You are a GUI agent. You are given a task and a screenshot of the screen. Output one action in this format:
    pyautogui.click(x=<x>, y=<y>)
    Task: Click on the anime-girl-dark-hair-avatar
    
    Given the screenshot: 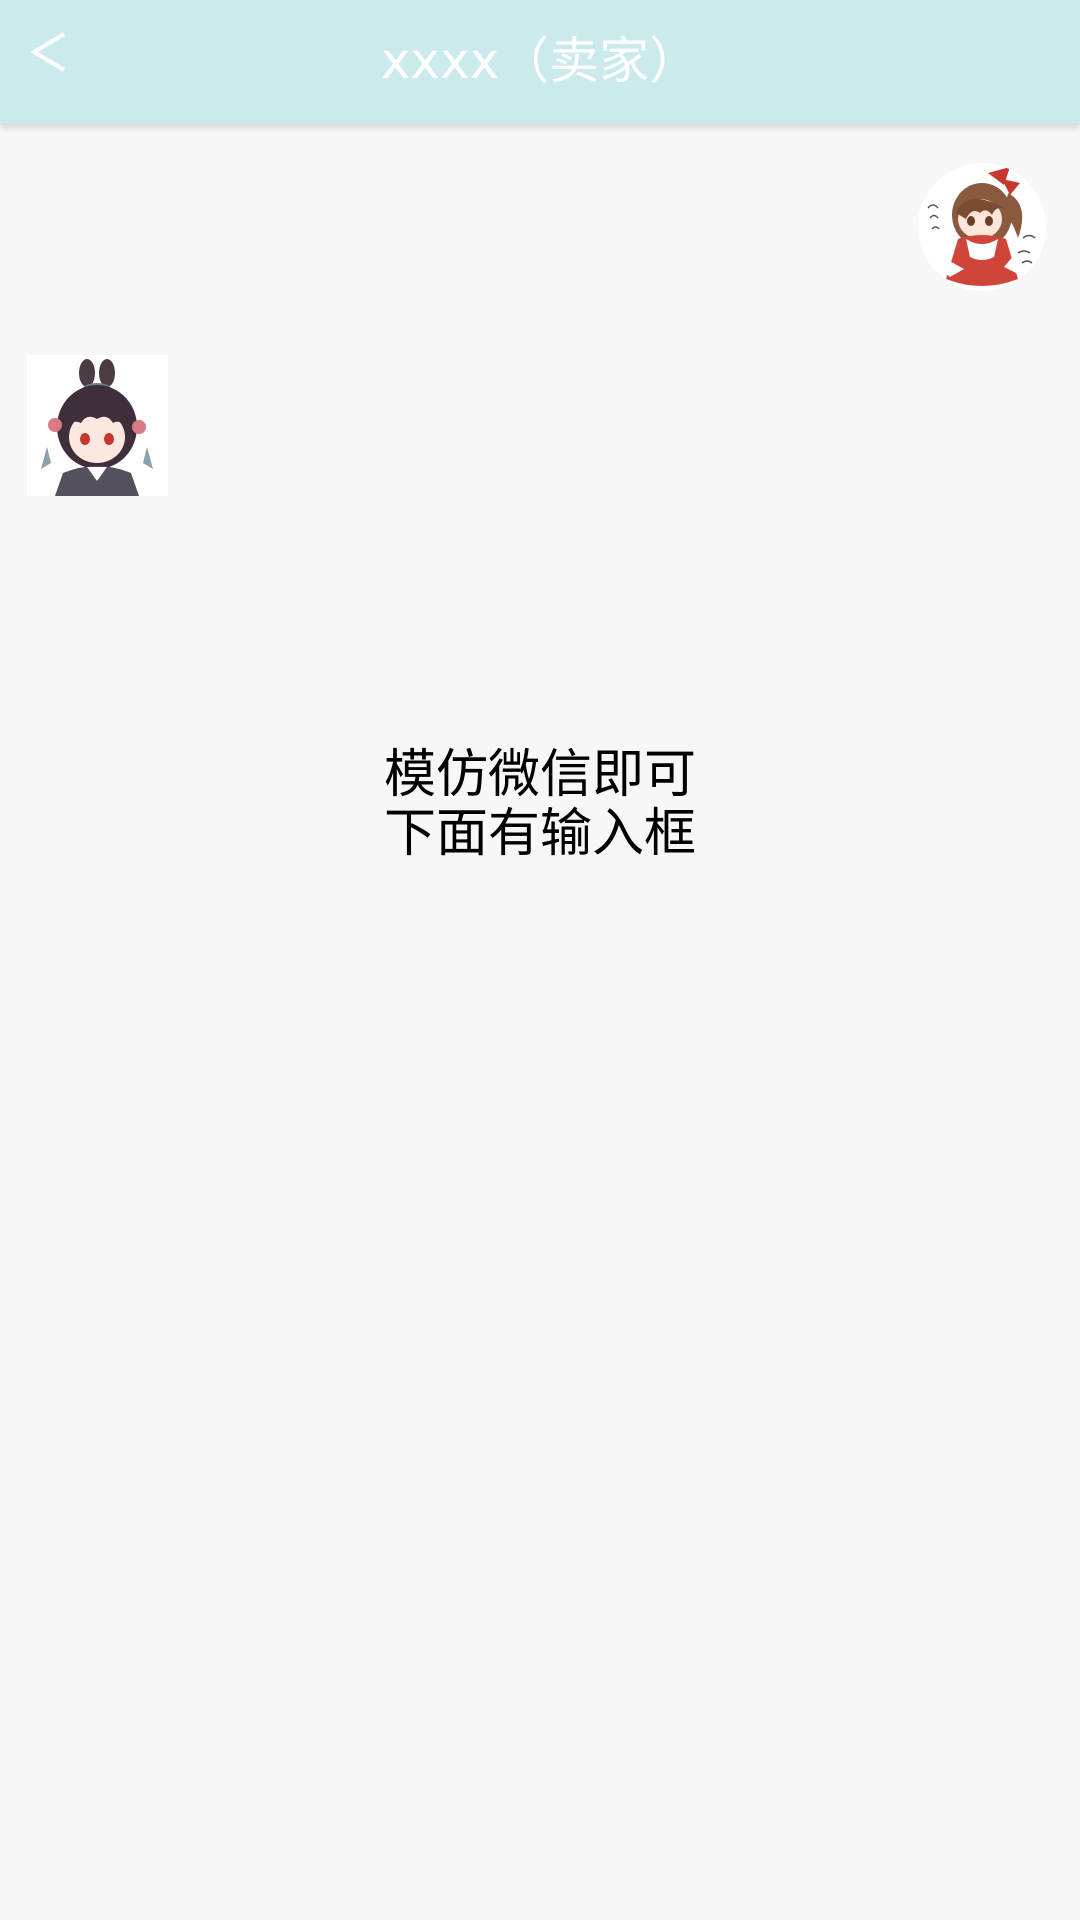 What is the action you would take?
    pyautogui.click(x=97, y=425)
    